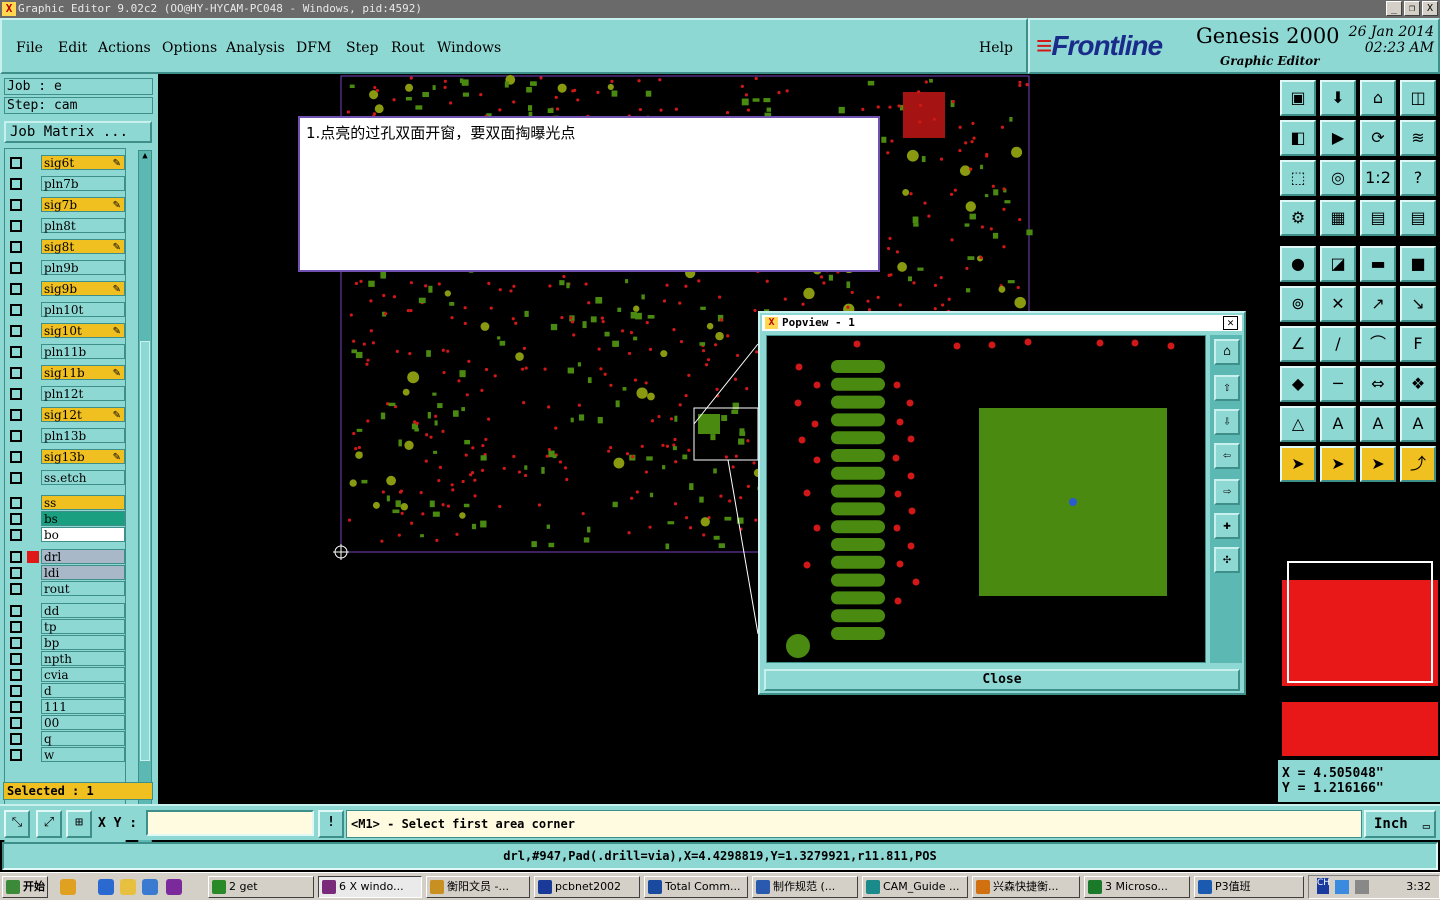 The height and width of the screenshot is (900, 1440). What do you see at coordinates (261, 887) in the screenshot?
I see `taskbar-item: 2 get` at bounding box center [261, 887].